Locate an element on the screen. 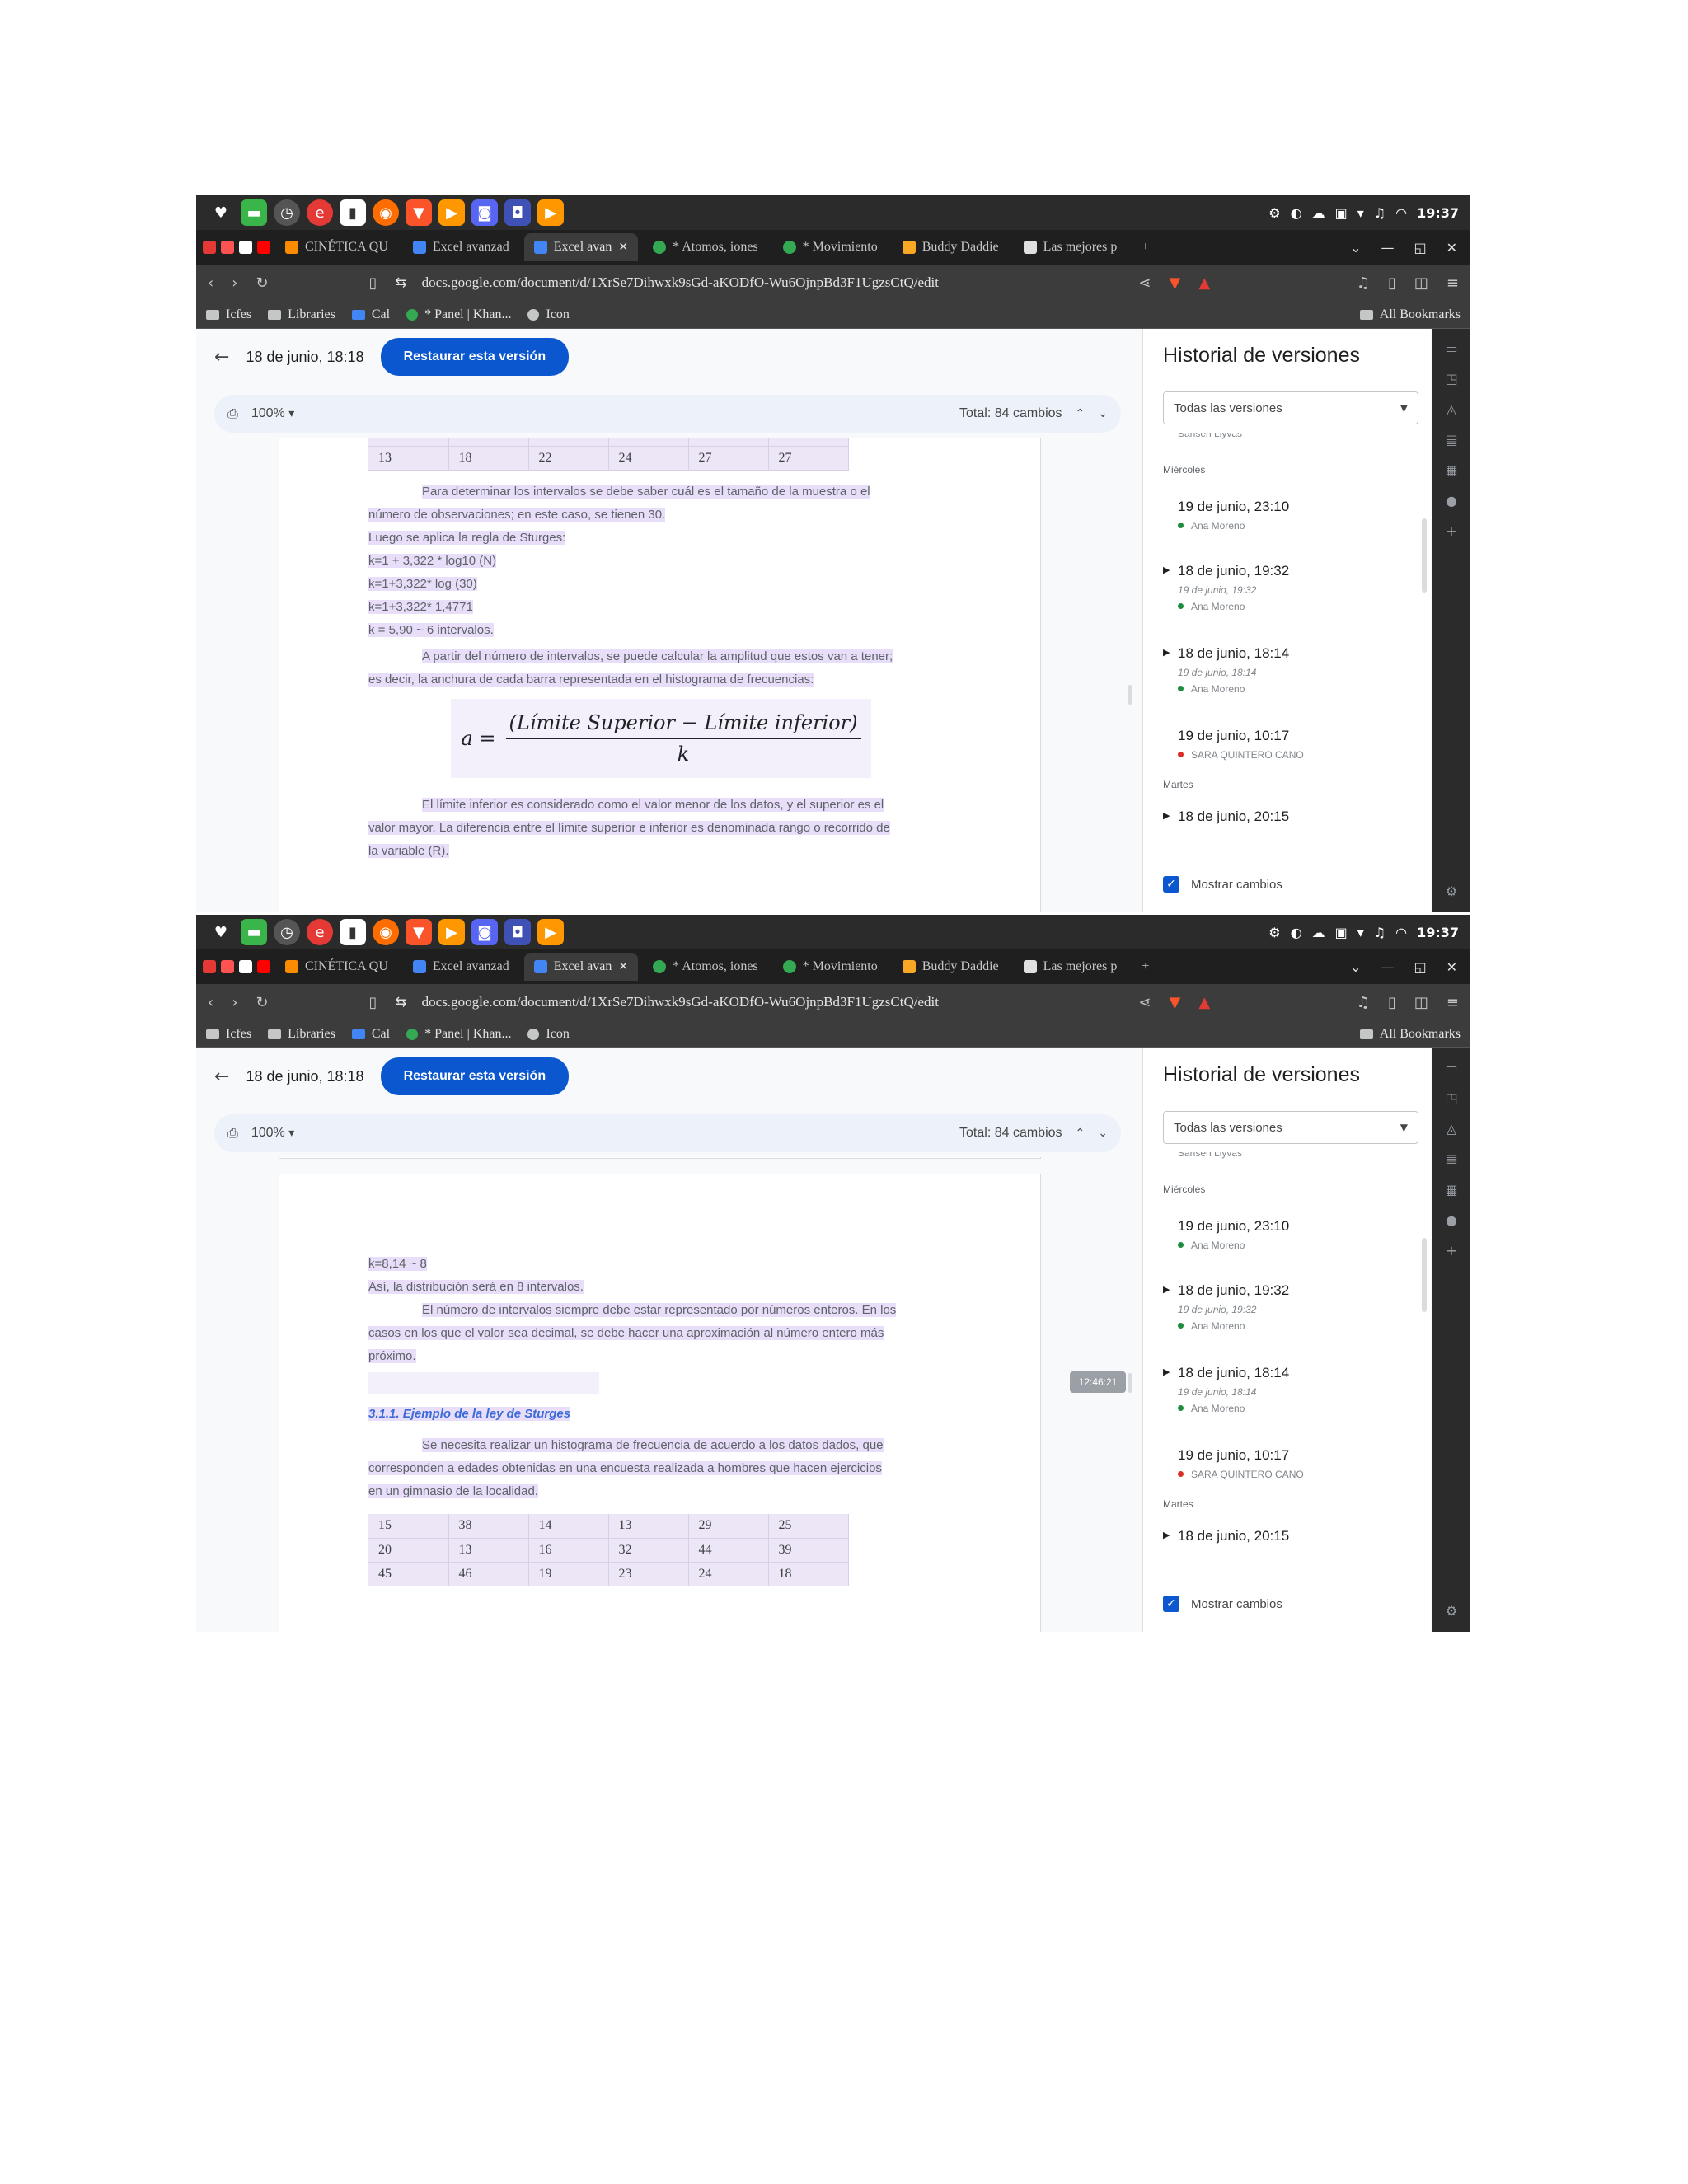 The image size is (1688, 2184). site-info-icon: ⇆ is located at coordinates (400, 282).